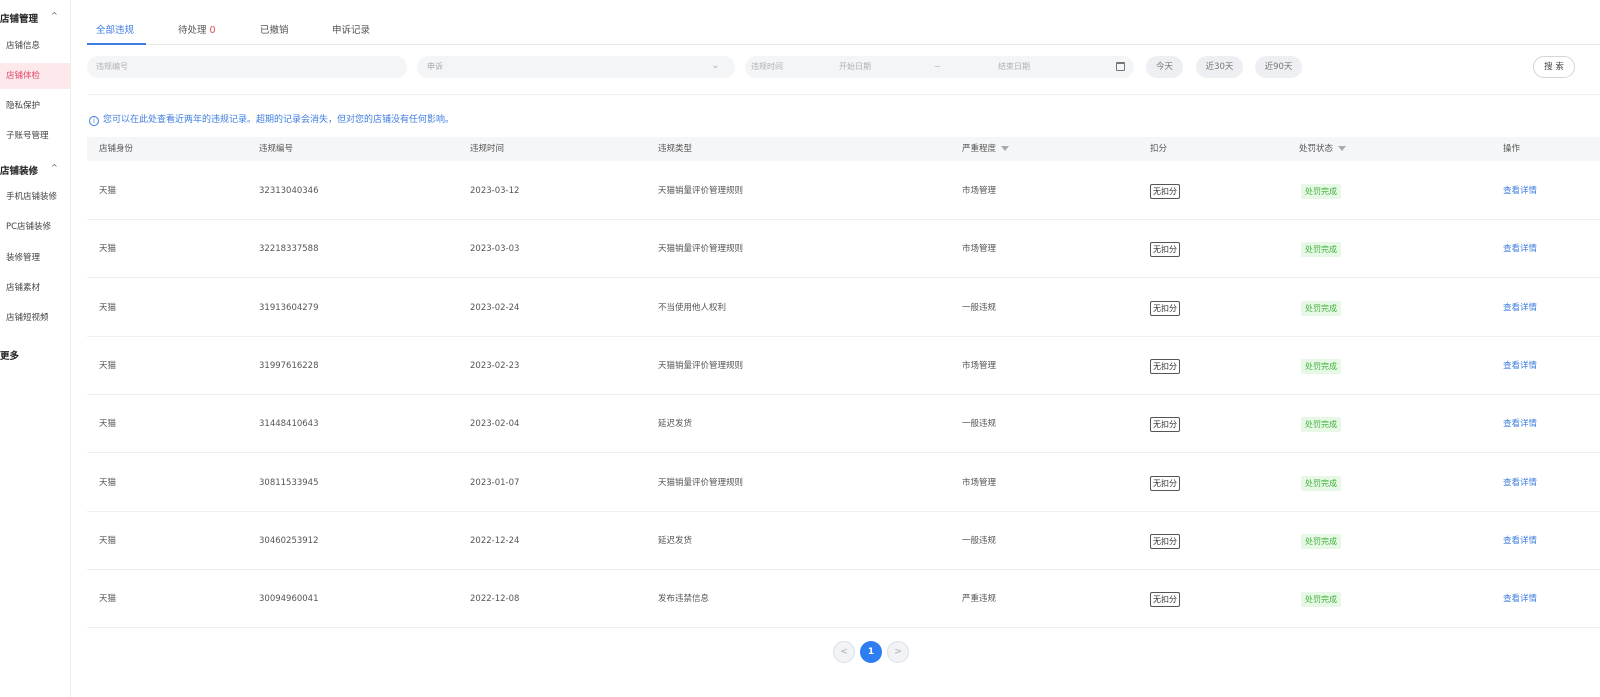 The width and height of the screenshot is (1600, 697). I want to click on sidebar-group-shop-decoration: 店铺装修 ^, so click(35, 170).